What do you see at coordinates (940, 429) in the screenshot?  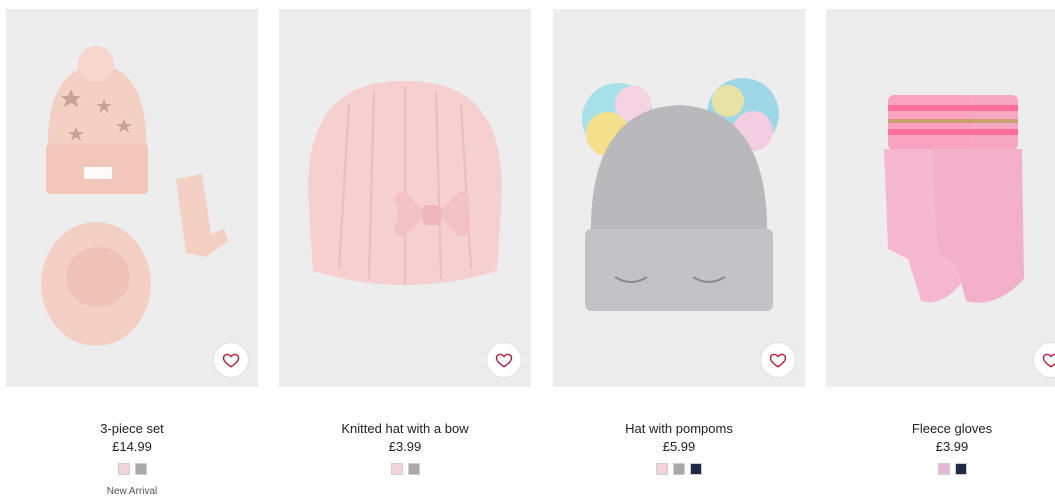 I see `product-title: Fleece gloves` at bounding box center [940, 429].